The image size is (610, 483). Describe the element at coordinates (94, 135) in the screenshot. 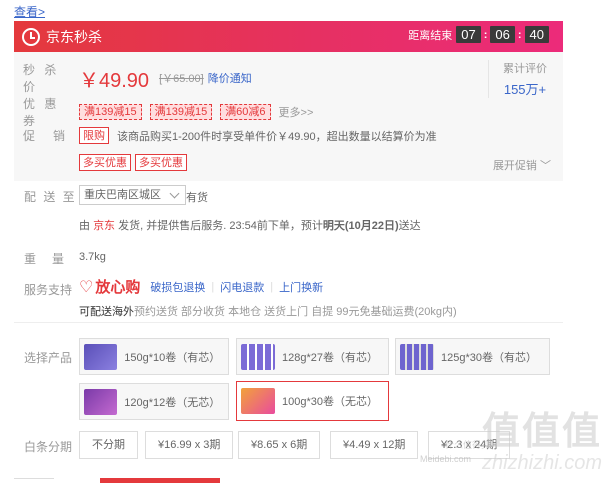

I see `limit-tag: 限购` at that location.